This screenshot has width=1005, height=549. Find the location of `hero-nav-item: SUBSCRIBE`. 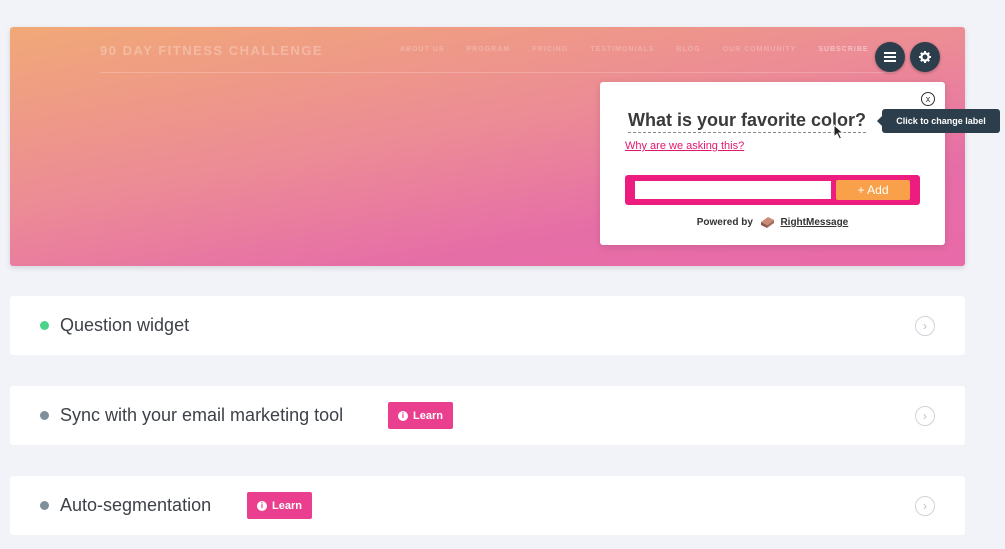

hero-nav-item: SUBSCRIBE is located at coordinates (843, 49).